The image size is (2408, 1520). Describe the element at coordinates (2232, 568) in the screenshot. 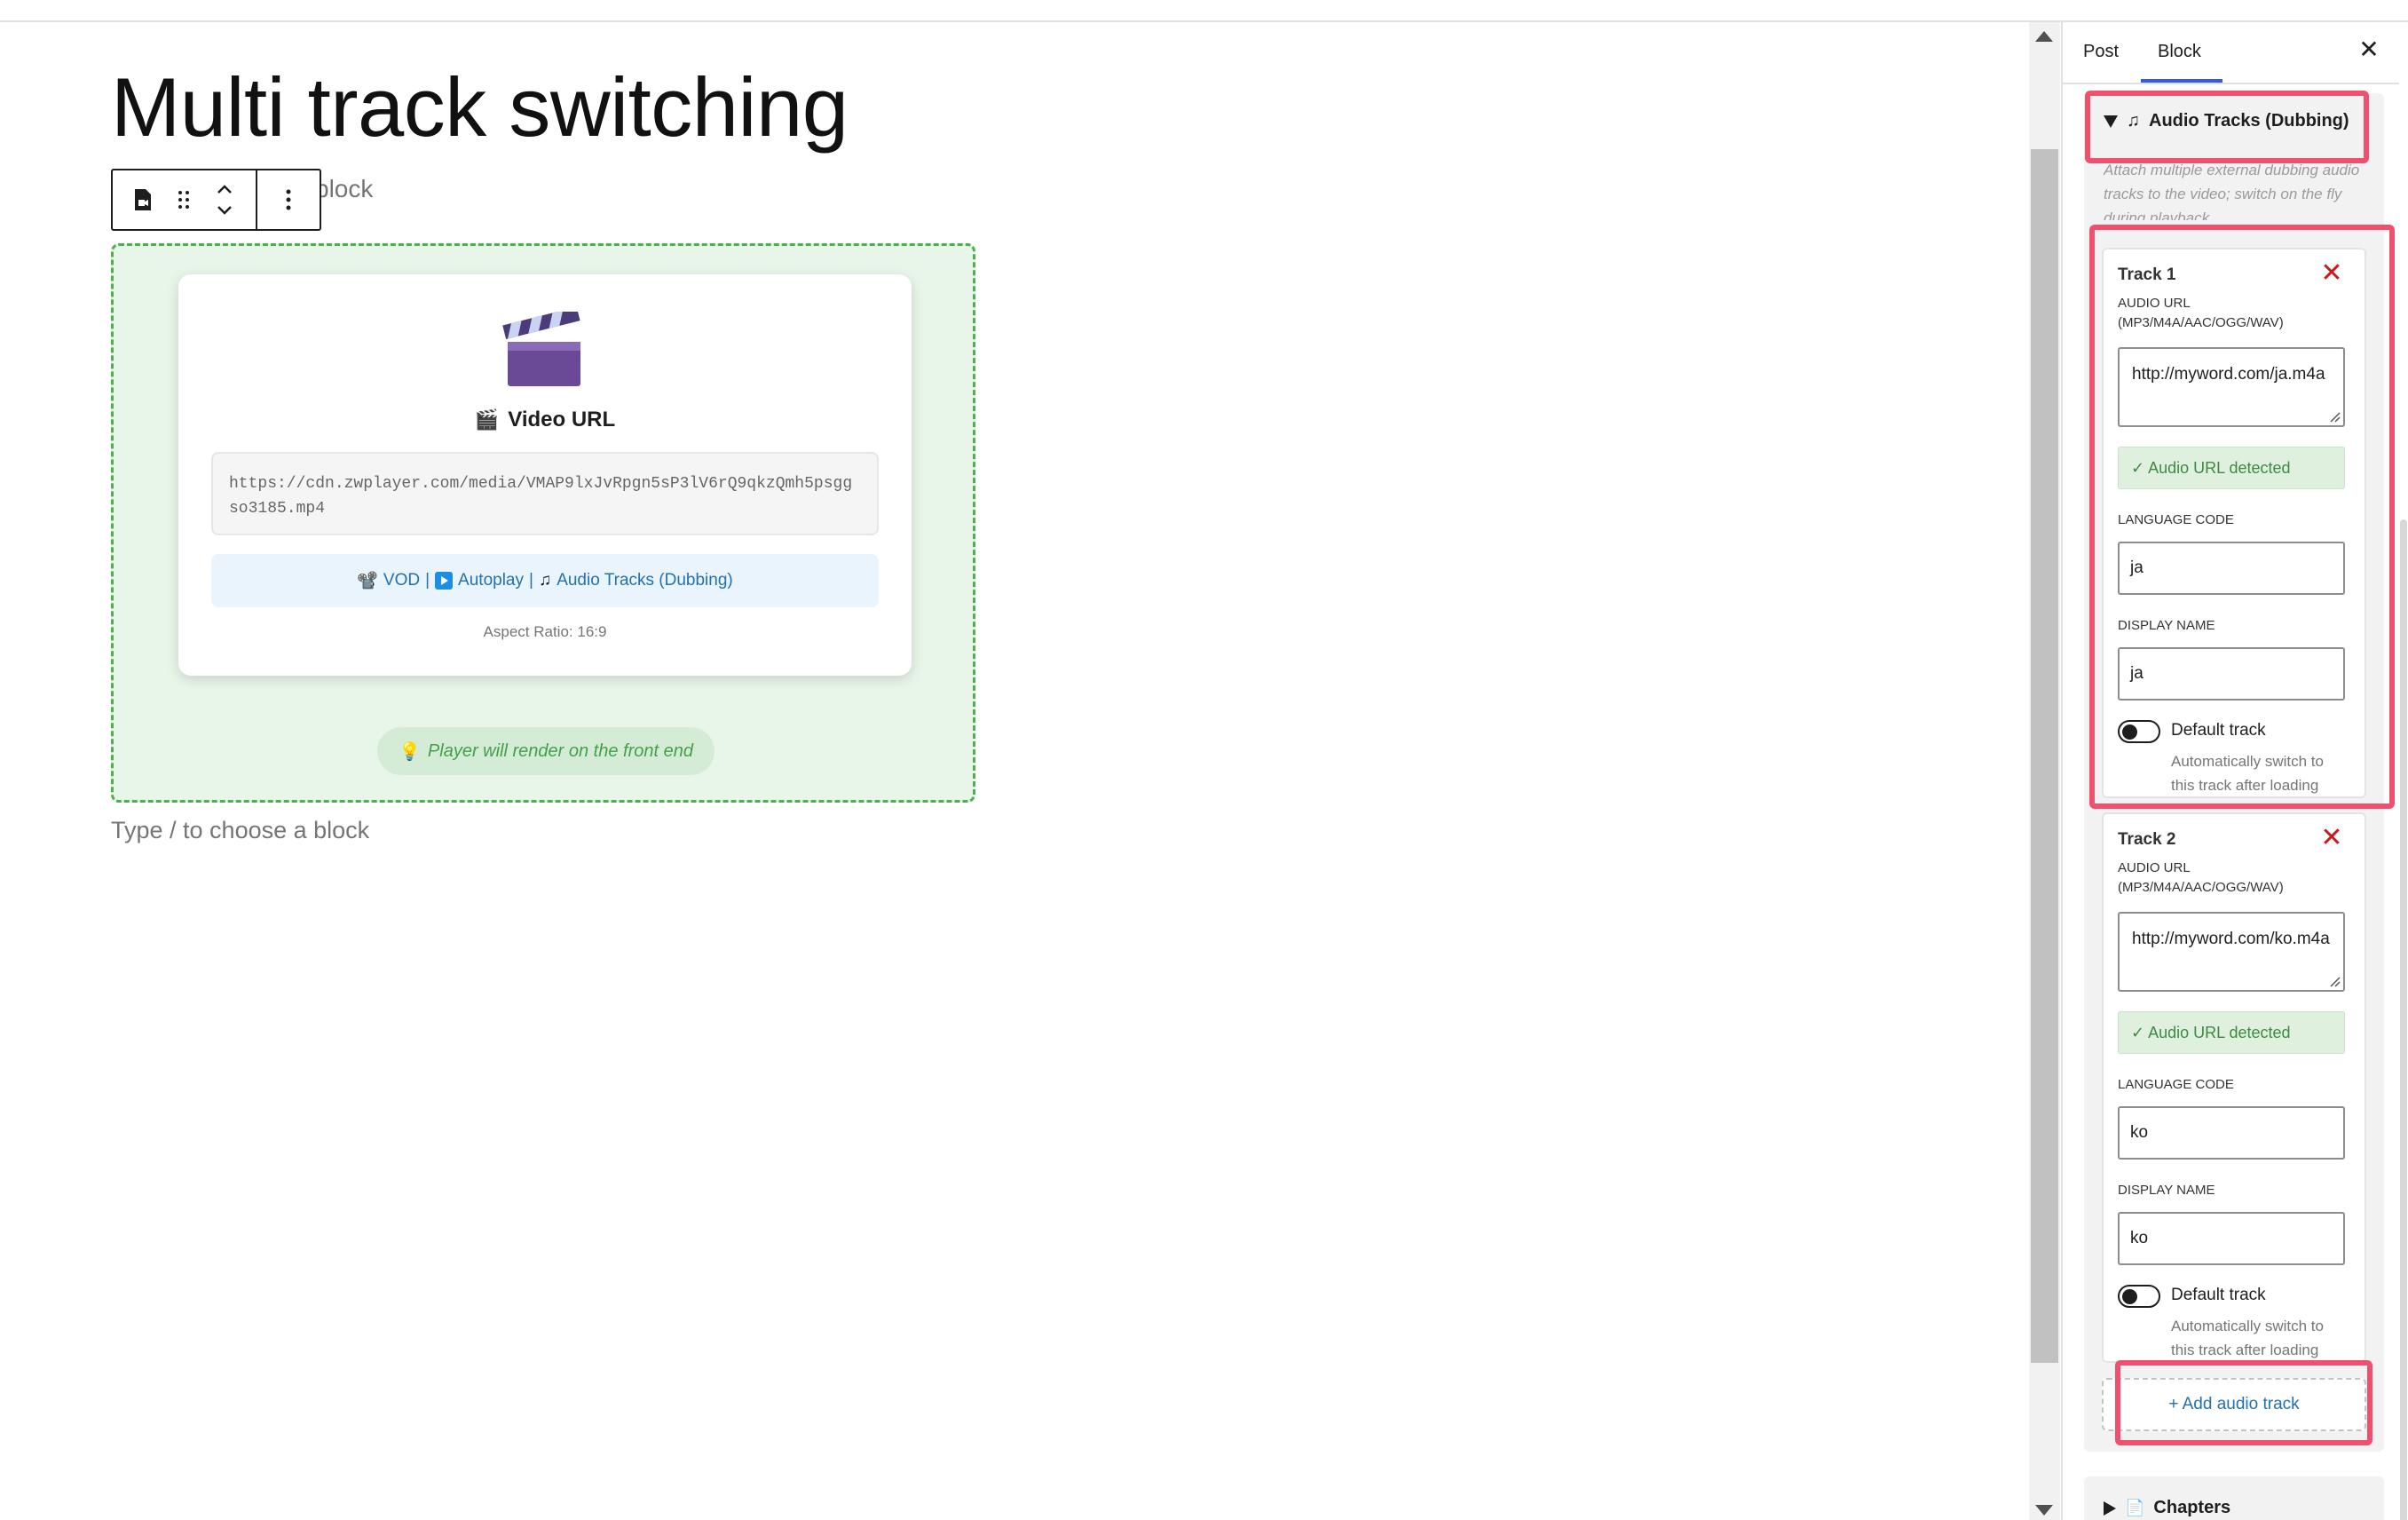

I see `language-code-input: ja` at that location.